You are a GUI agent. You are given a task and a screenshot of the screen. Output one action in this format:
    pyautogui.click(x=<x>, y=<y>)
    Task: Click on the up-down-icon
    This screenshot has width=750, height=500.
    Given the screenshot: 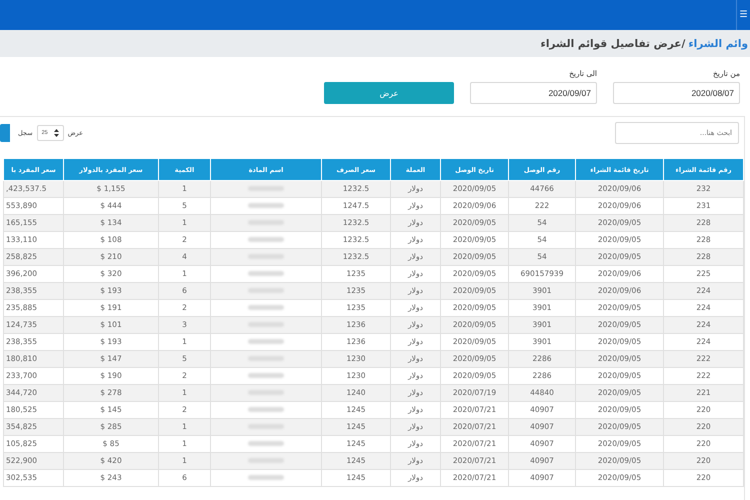 What is the action you would take?
    pyautogui.click(x=56, y=133)
    